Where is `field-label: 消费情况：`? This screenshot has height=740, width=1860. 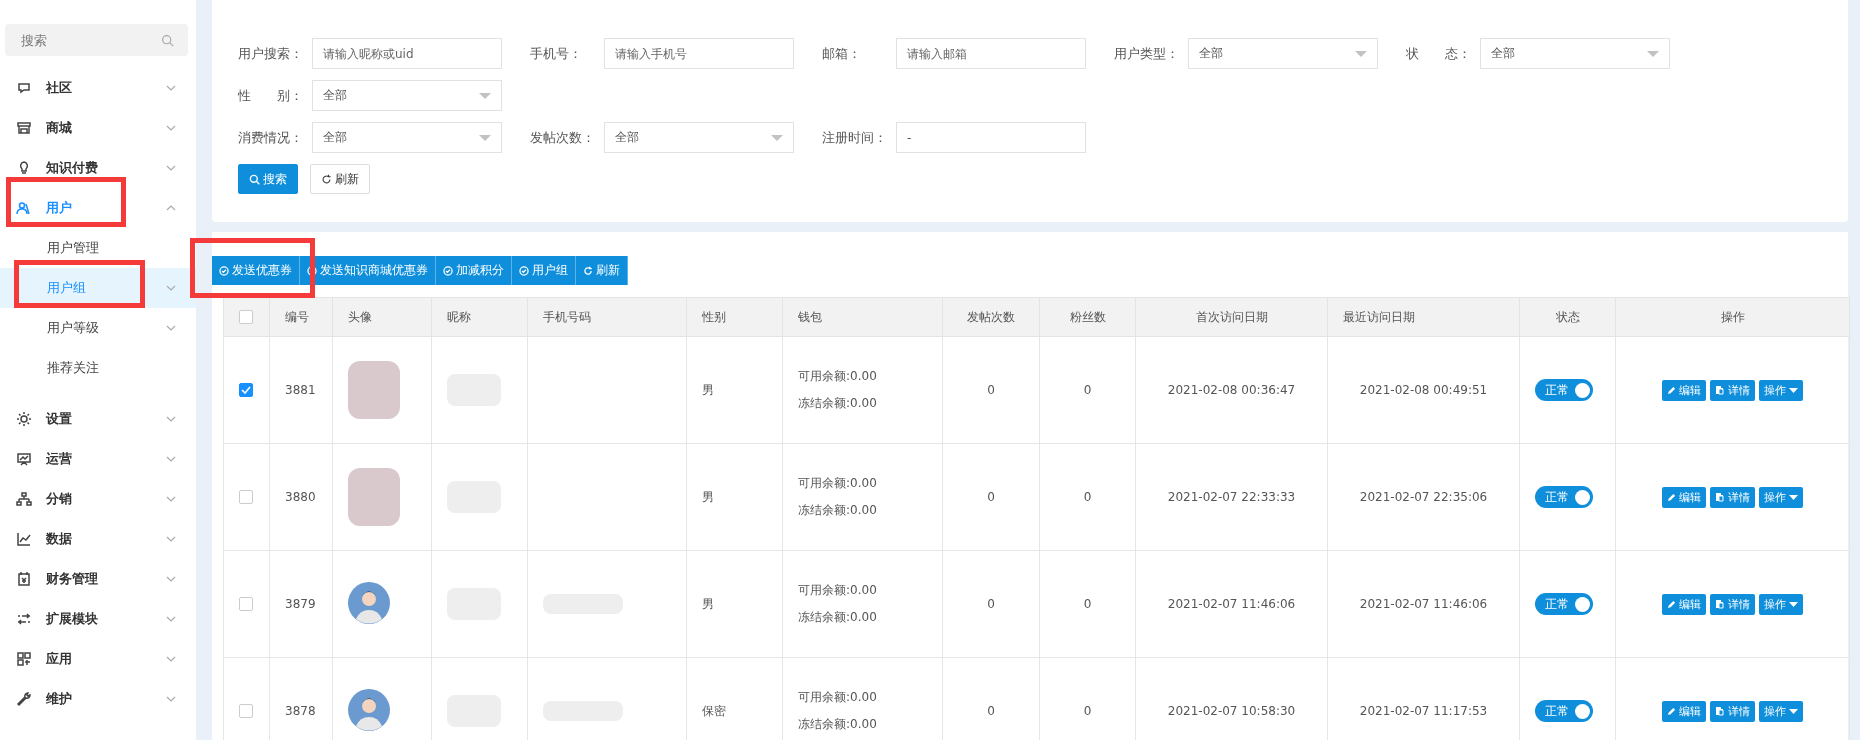
field-label: 消费情况： is located at coordinates (271, 137).